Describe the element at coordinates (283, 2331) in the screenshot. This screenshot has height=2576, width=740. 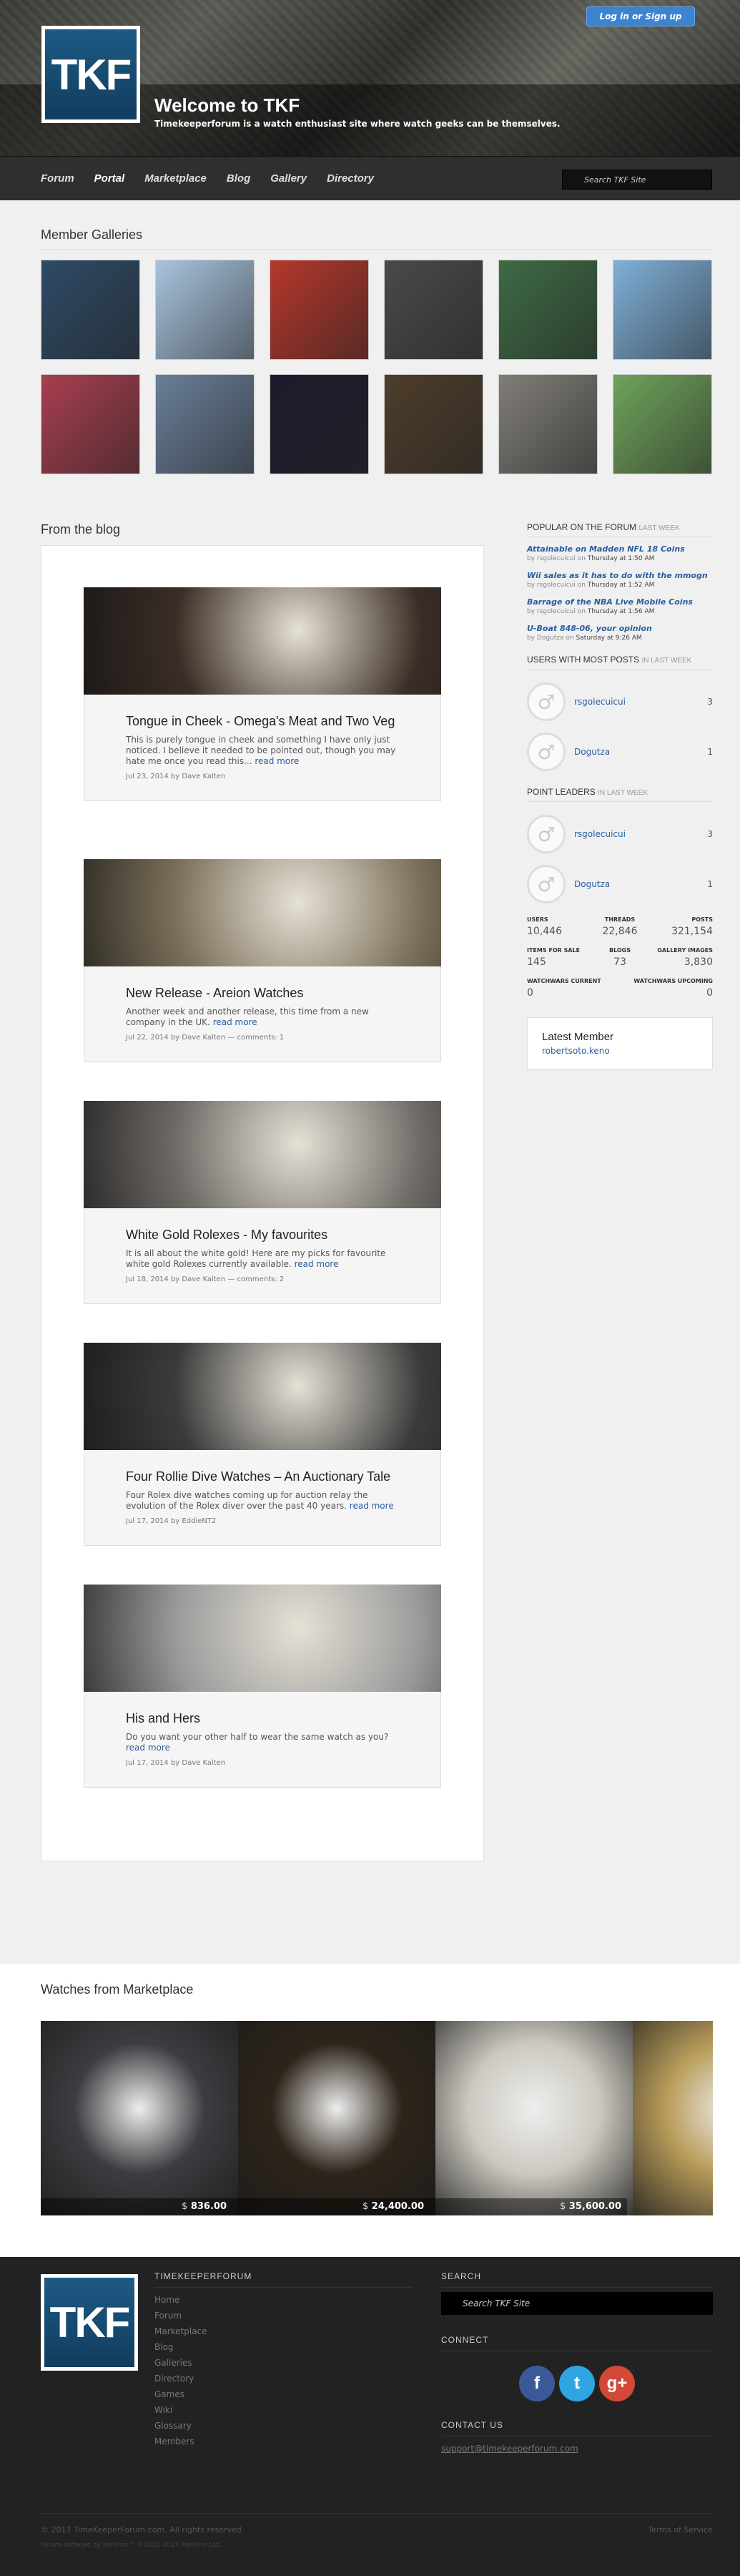
I see `footer-link-marketplace: Marketplace` at that location.